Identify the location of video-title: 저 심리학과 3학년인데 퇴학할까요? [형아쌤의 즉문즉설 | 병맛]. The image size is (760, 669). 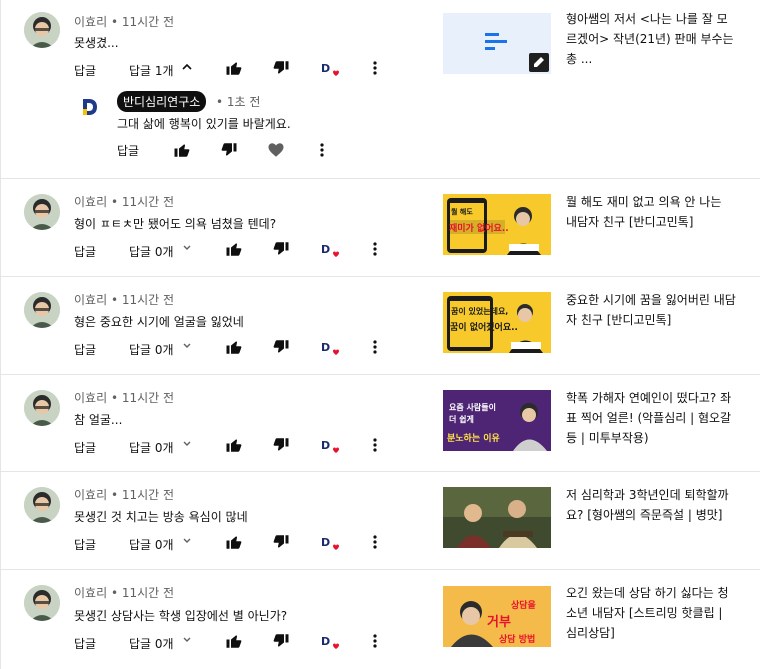
(651, 505).